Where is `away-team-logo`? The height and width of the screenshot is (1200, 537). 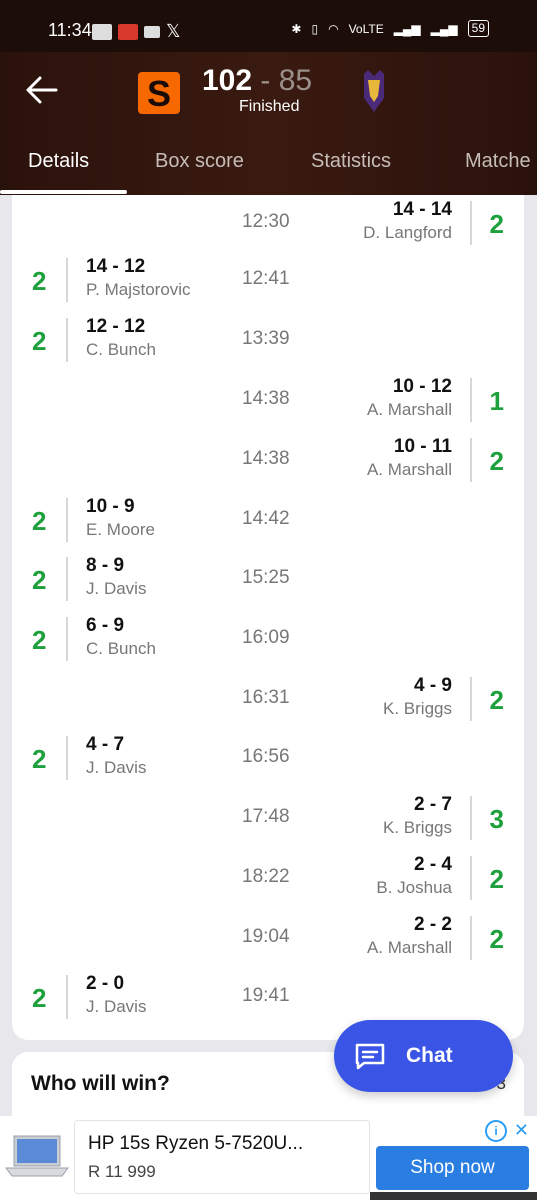
away-team-logo is located at coordinates (374, 91).